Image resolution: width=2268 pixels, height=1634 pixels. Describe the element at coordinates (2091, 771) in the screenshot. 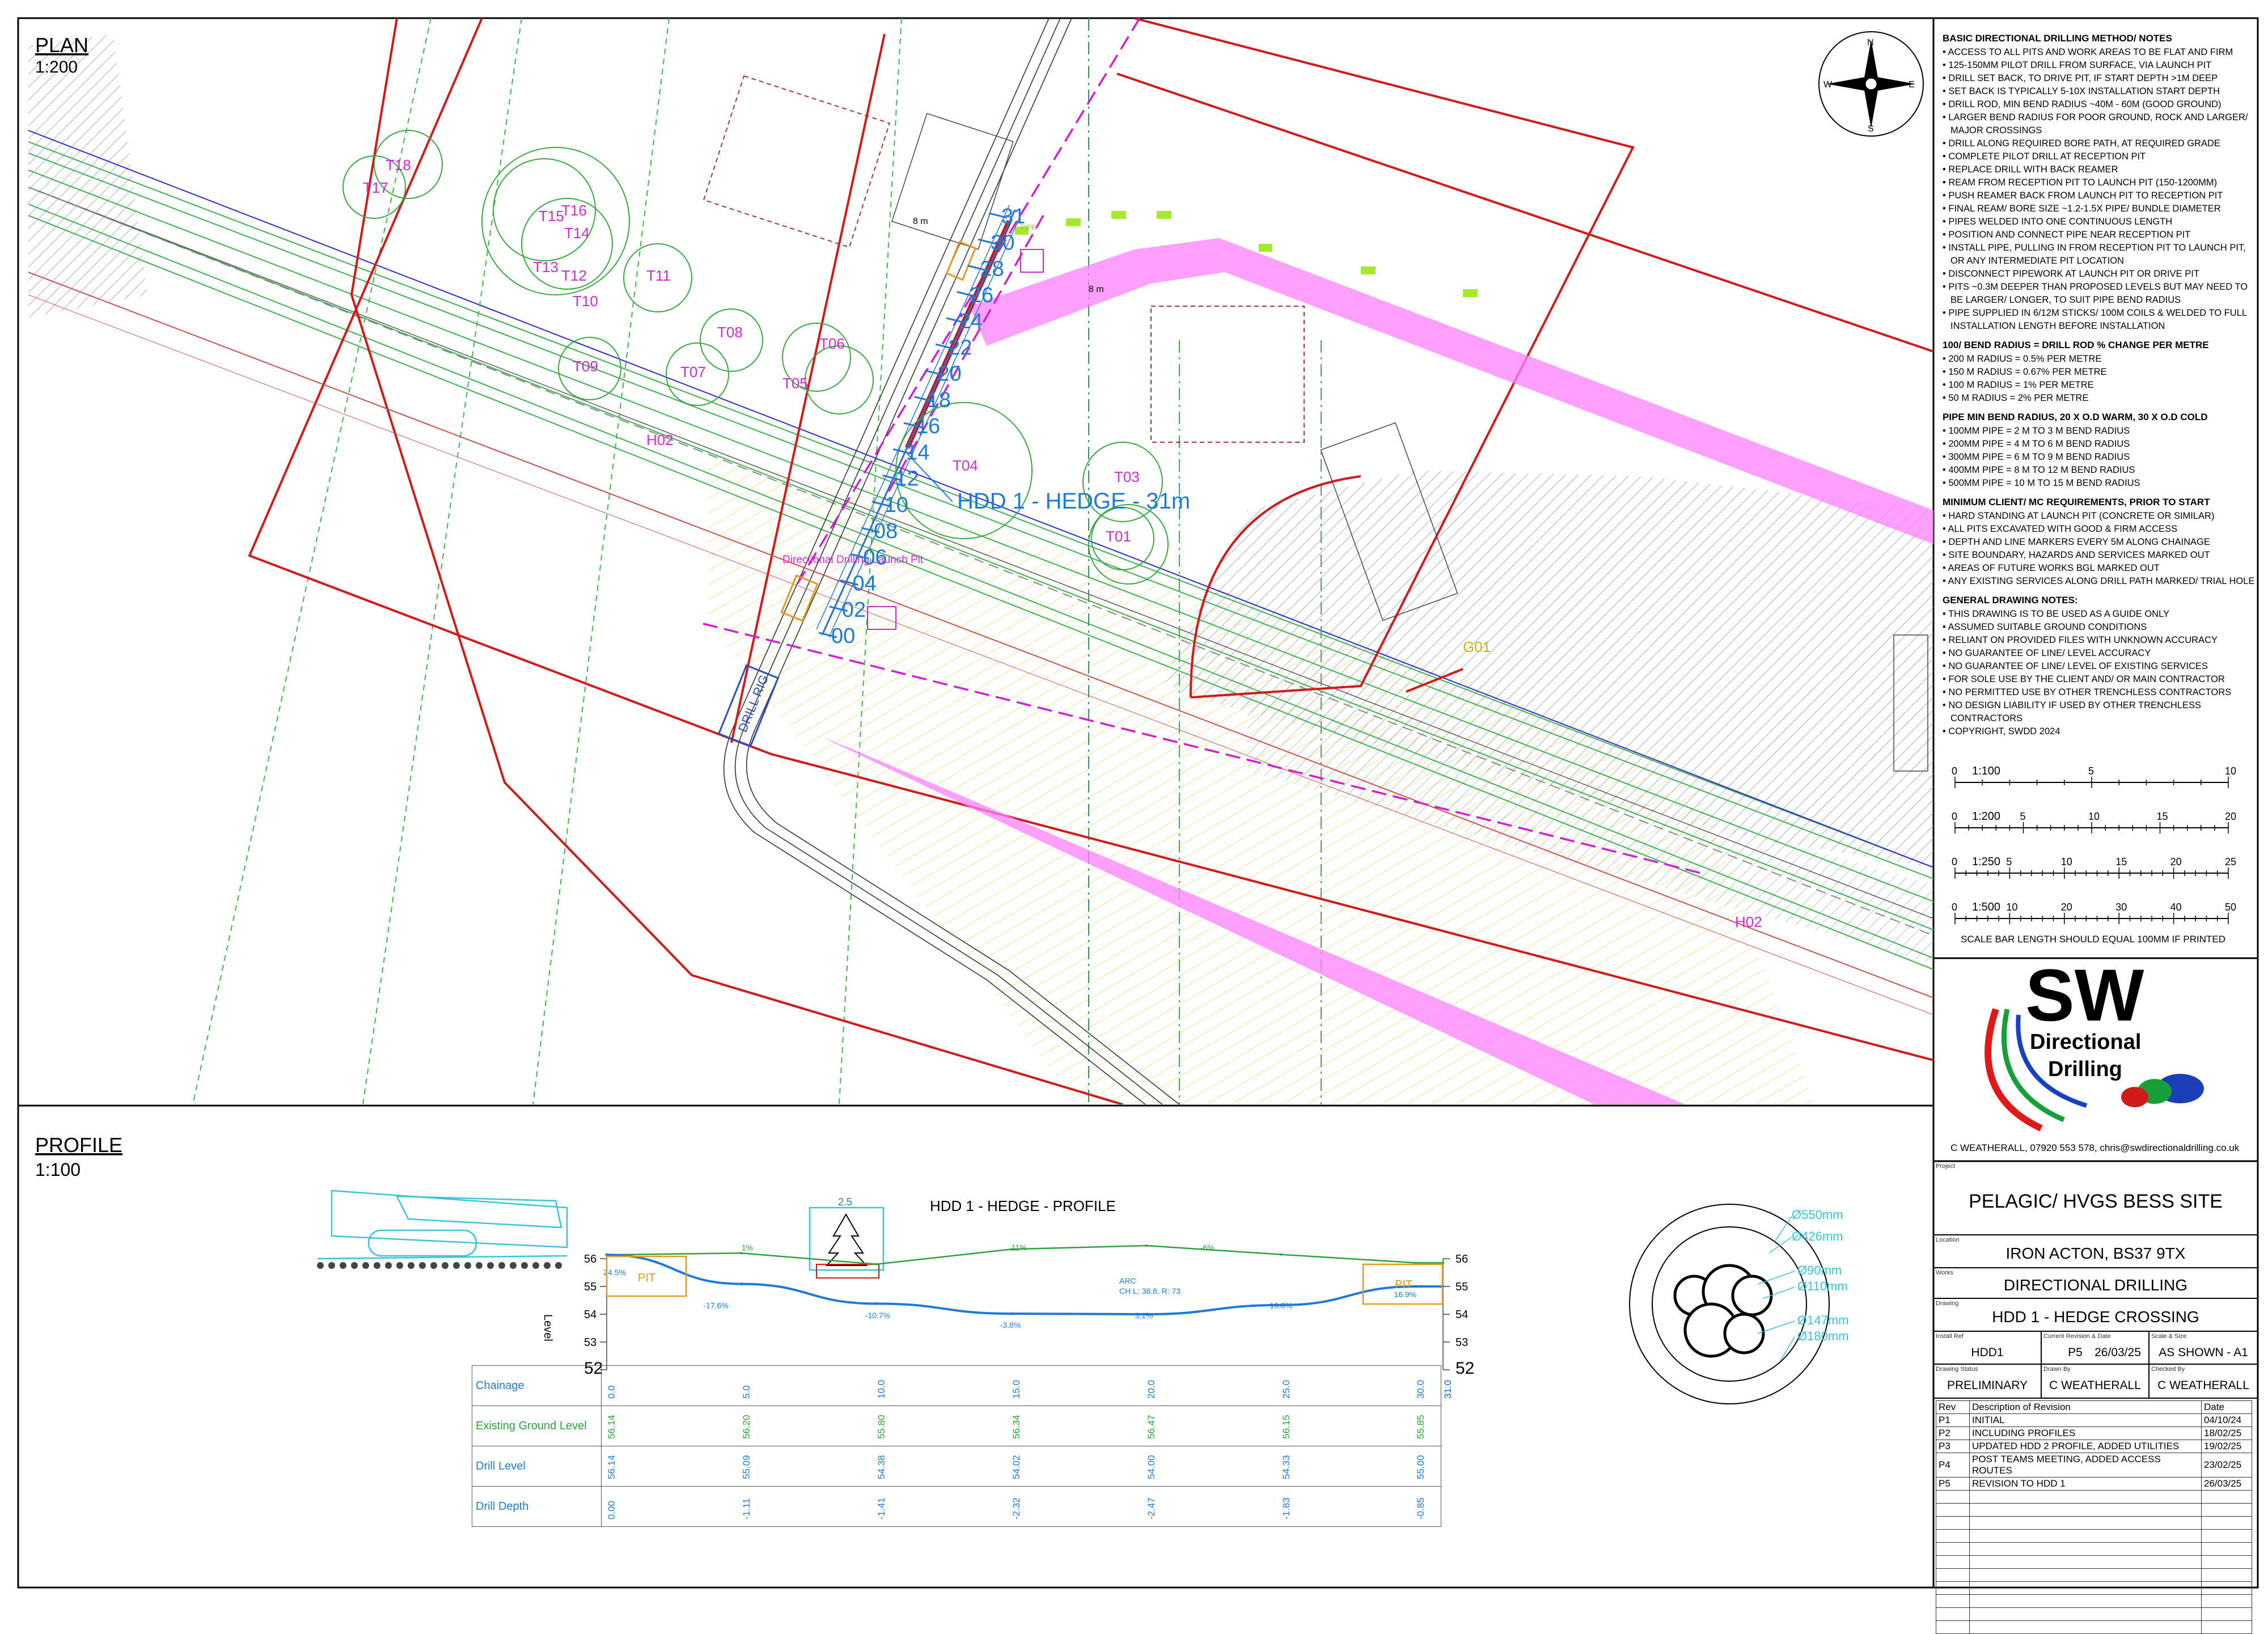

I see `scalebar-tick: 5` at that location.